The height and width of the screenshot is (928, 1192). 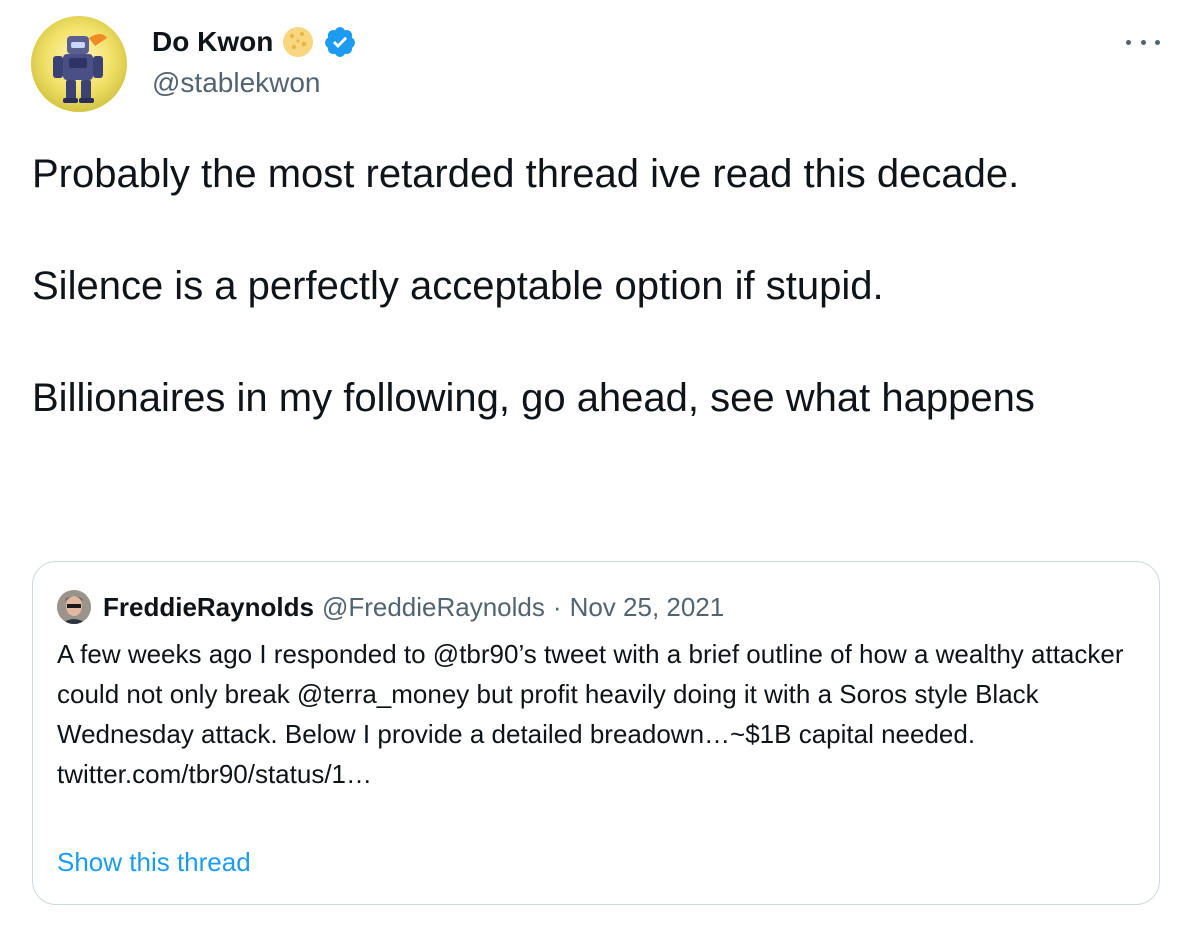 What do you see at coordinates (647, 606) in the screenshot?
I see `quoted-tweet-date: Nov 25, 2021` at bounding box center [647, 606].